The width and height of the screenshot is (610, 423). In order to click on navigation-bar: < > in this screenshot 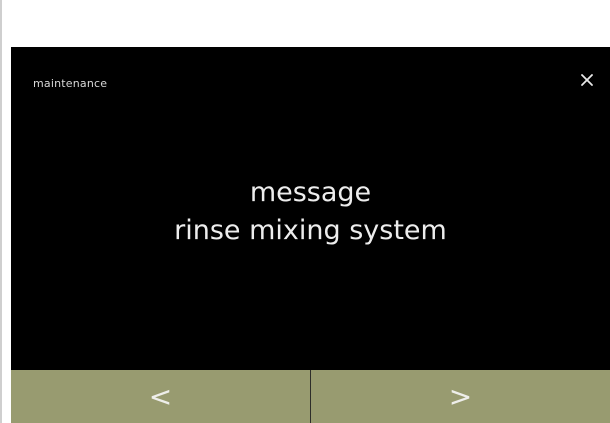, I will do `click(310, 396)`.